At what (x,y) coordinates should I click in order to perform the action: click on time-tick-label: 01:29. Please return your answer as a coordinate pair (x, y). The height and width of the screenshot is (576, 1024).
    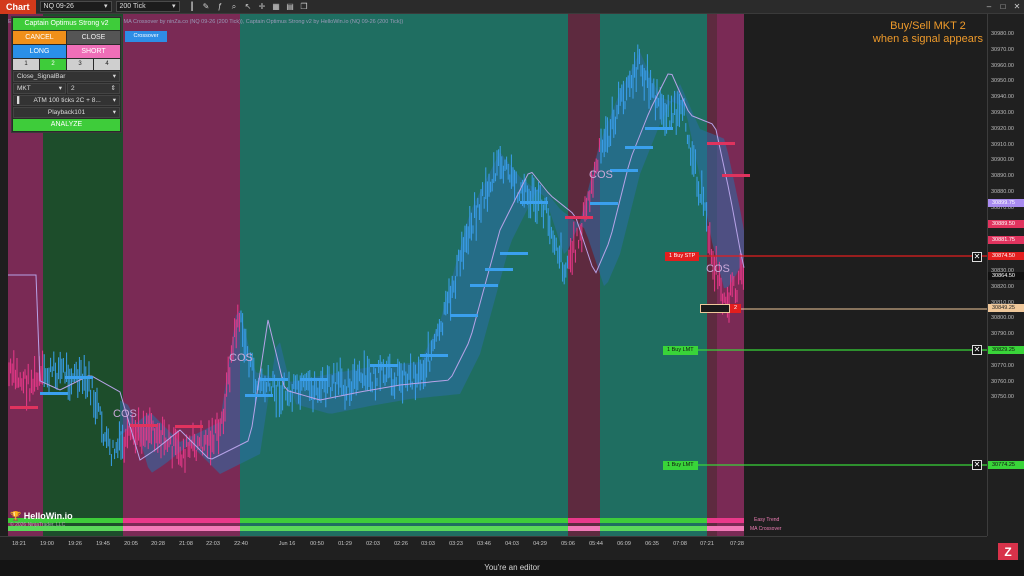
    Looking at the image, I should click on (345, 544).